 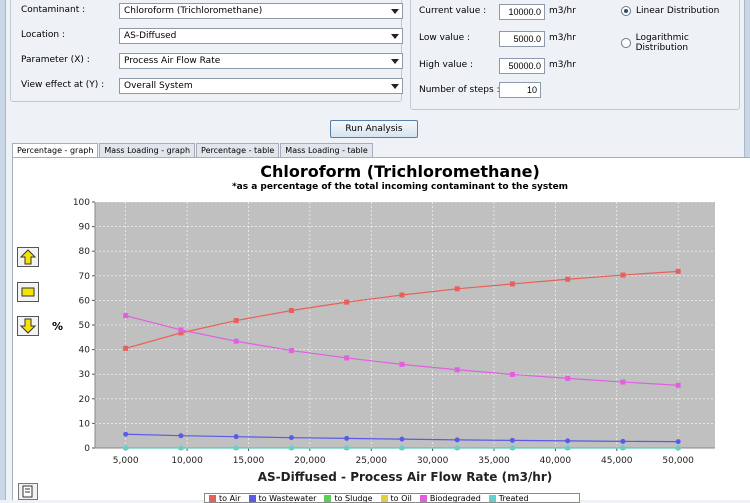 I want to click on y-tick-label: 100, so click(x=81, y=203).